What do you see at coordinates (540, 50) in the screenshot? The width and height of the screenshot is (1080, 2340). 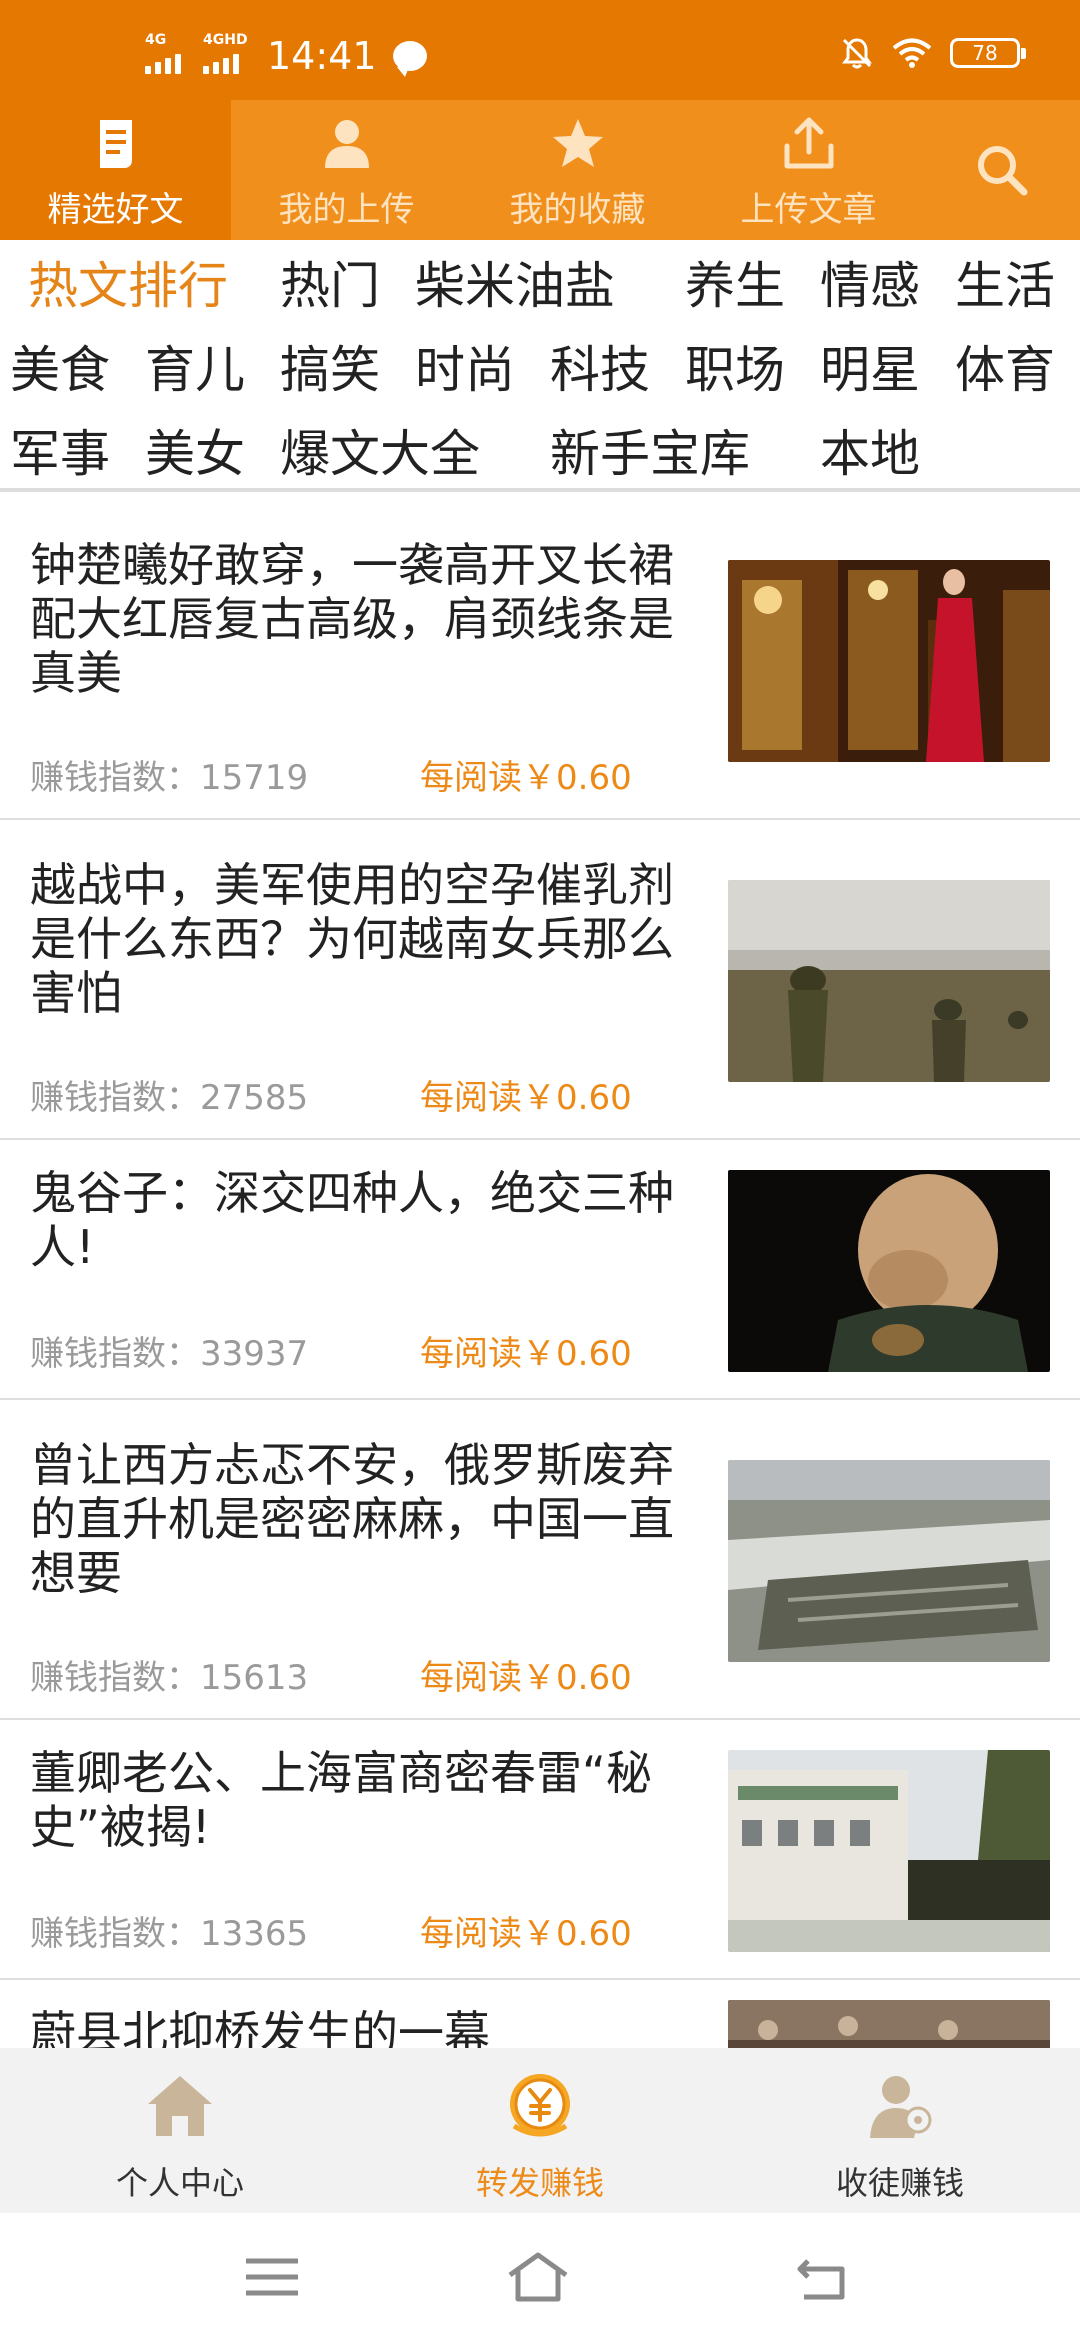 I see `status-bar: 4G 4GHD 14:41 78` at bounding box center [540, 50].